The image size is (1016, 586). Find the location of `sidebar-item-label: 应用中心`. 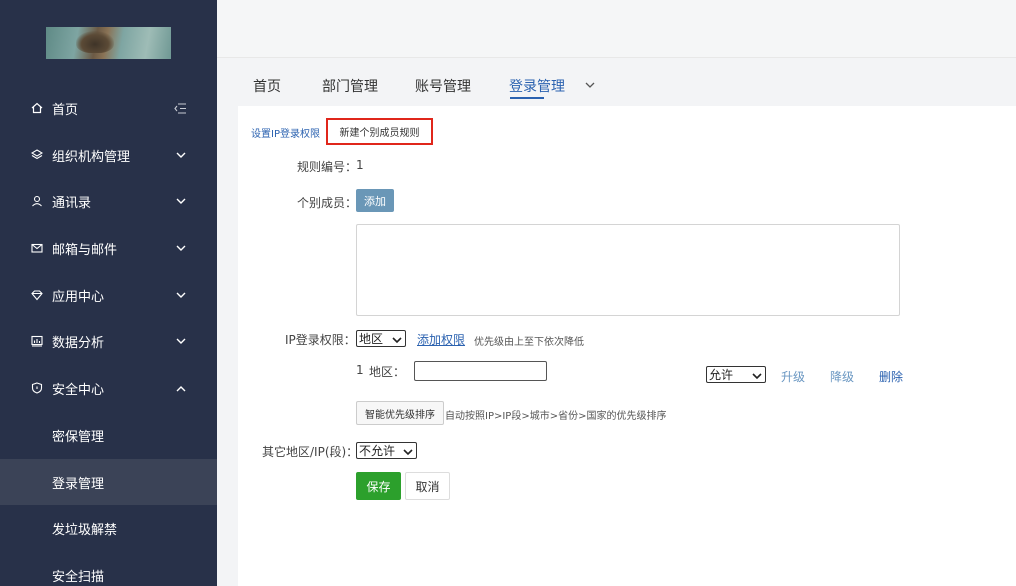

sidebar-item-label: 应用中心 is located at coordinates (78, 297).